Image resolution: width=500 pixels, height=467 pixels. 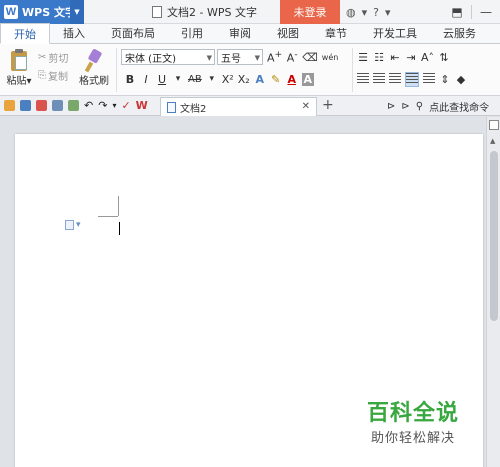 I want to click on search-icon: ⚲, so click(x=419, y=106).